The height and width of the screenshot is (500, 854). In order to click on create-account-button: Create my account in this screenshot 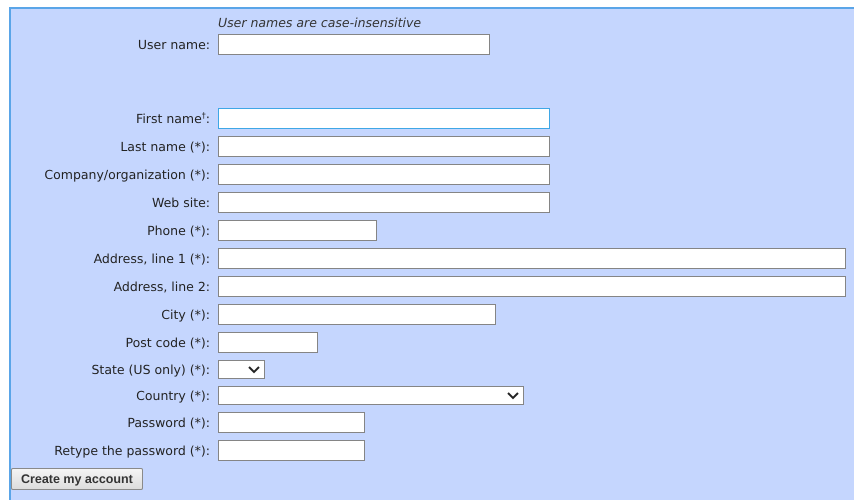, I will do `click(77, 479)`.